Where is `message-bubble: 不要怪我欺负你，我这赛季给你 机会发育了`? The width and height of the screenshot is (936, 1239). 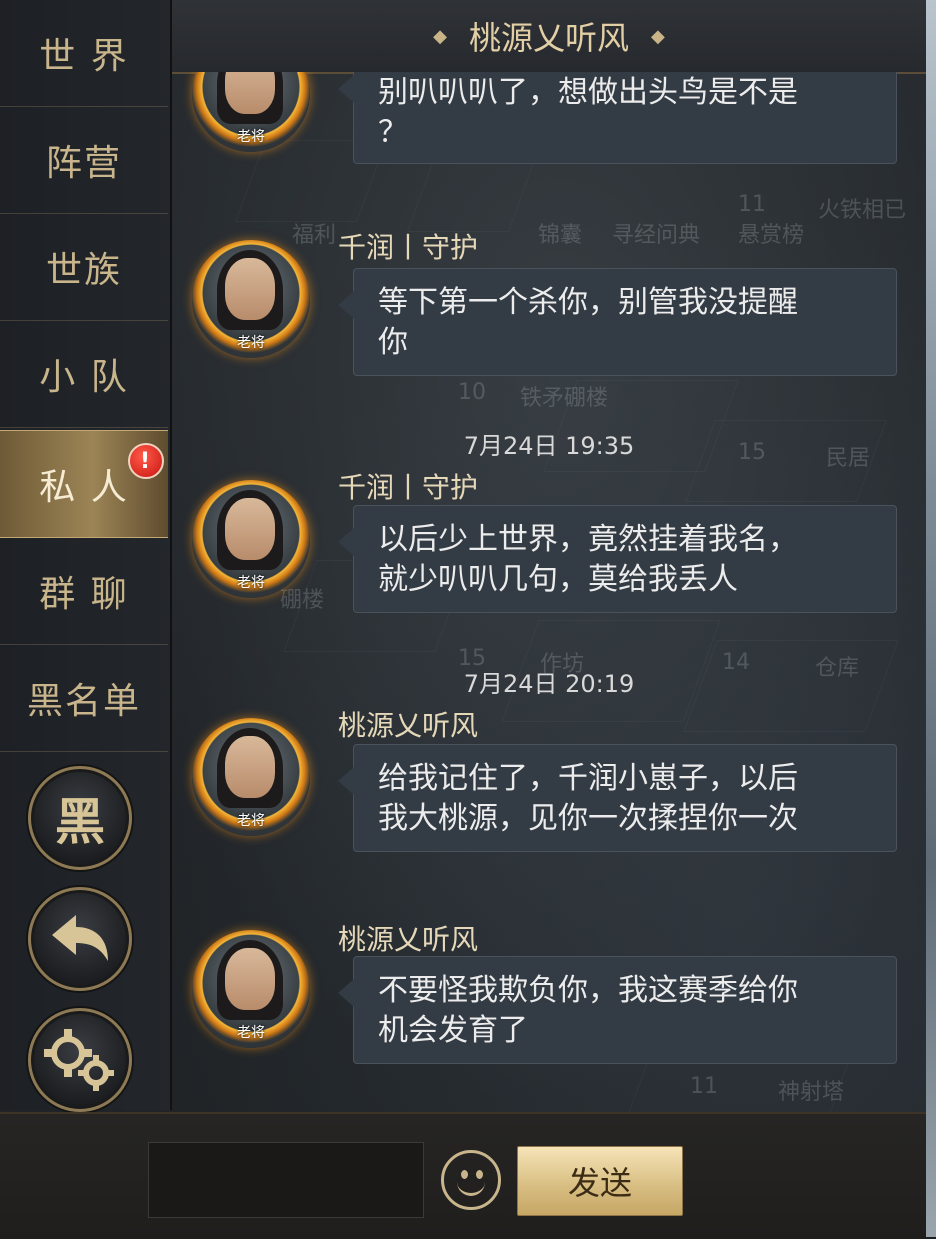
message-bubble: 不要怪我欺负你，我这赛季给你 机会发育了 is located at coordinates (617, 1010).